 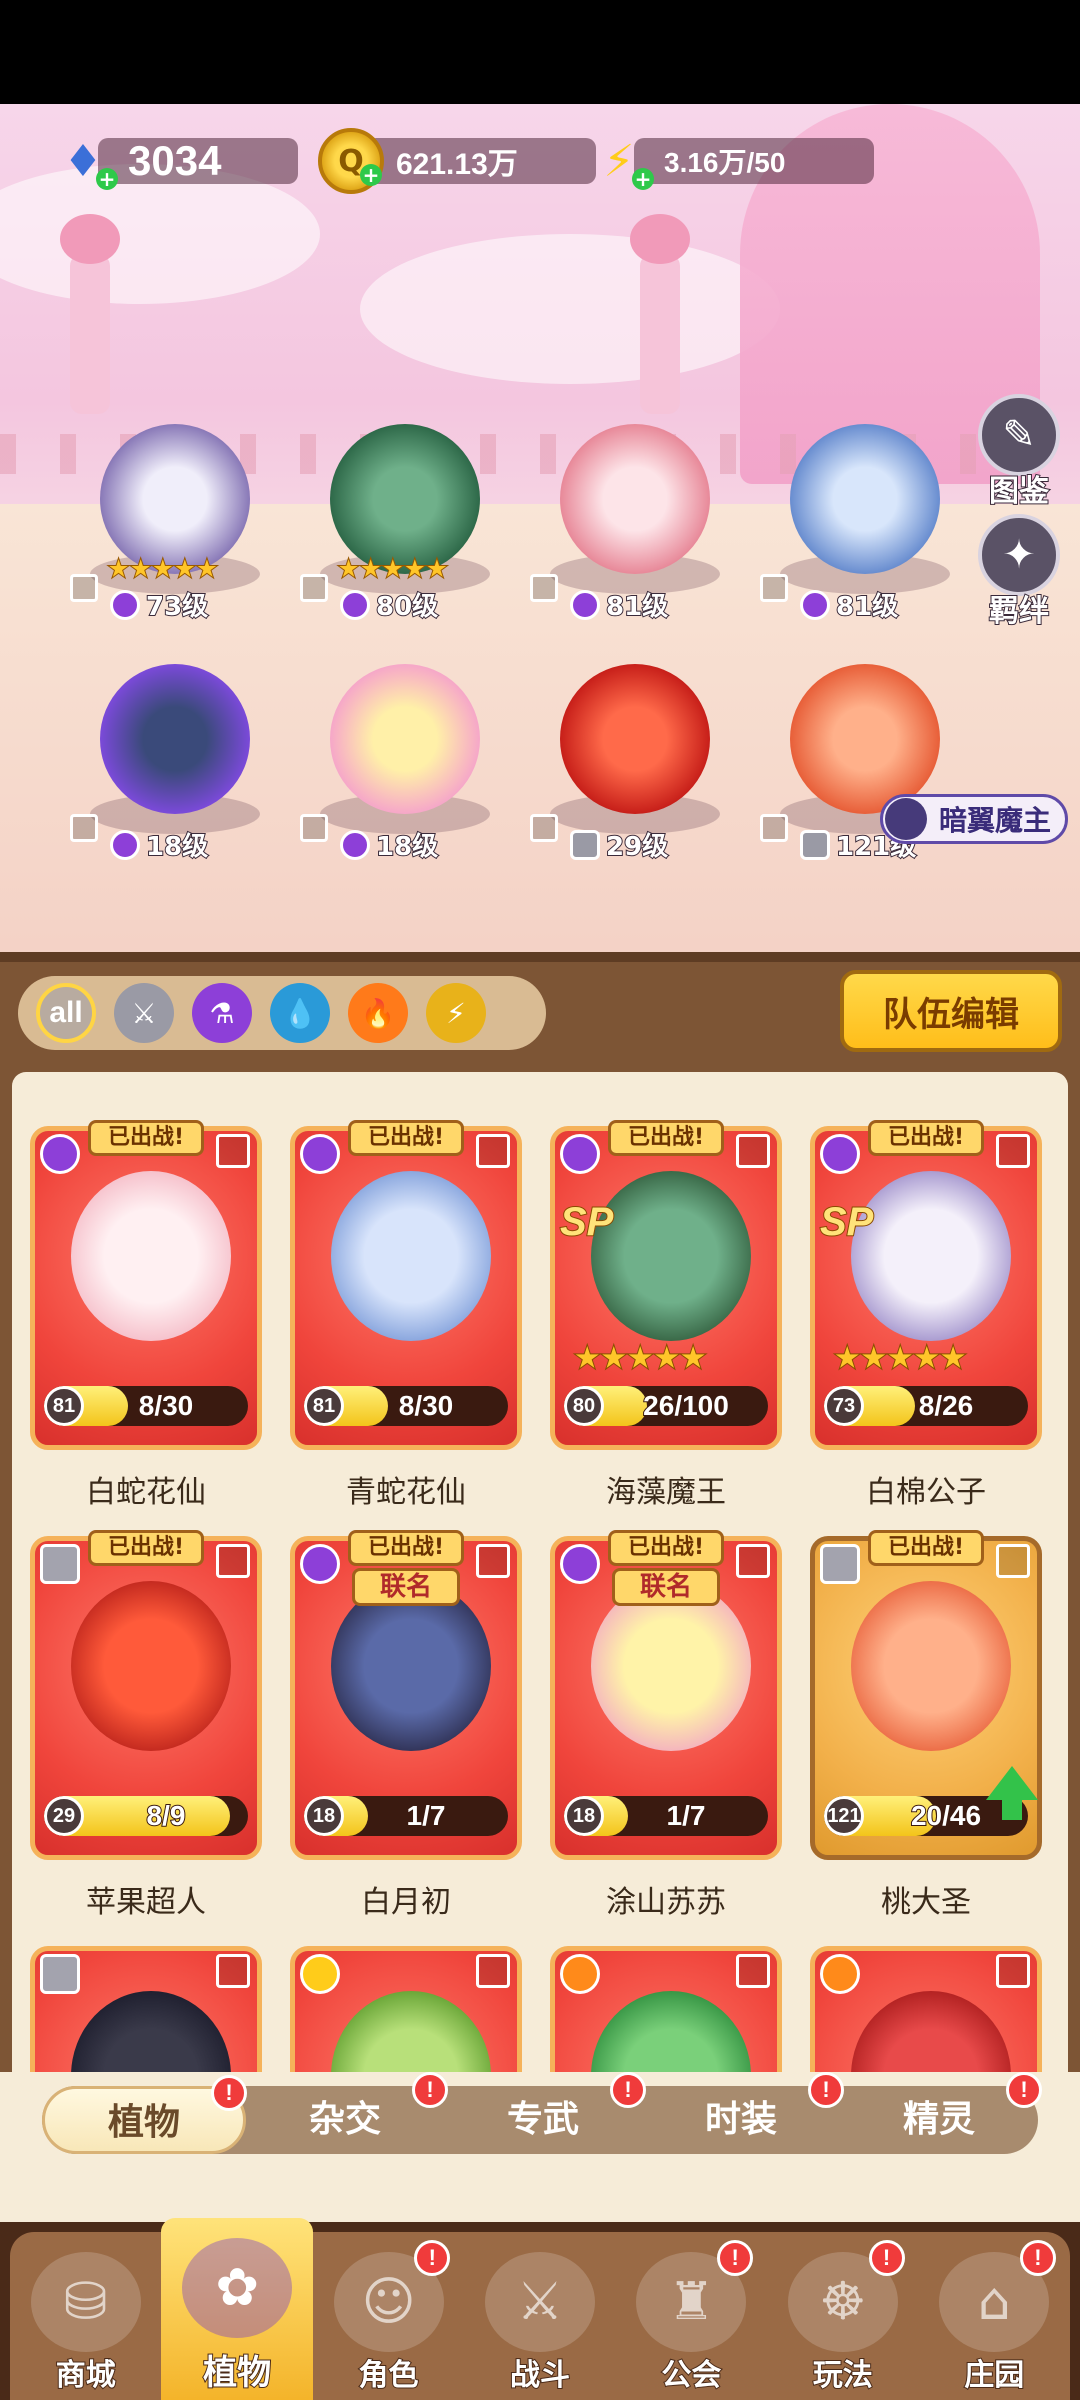 What do you see at coordinates (388, 2316) in the screenshot?
I see `nav-characters: ☺ 角色 !` at bounding box center [388, 2316].